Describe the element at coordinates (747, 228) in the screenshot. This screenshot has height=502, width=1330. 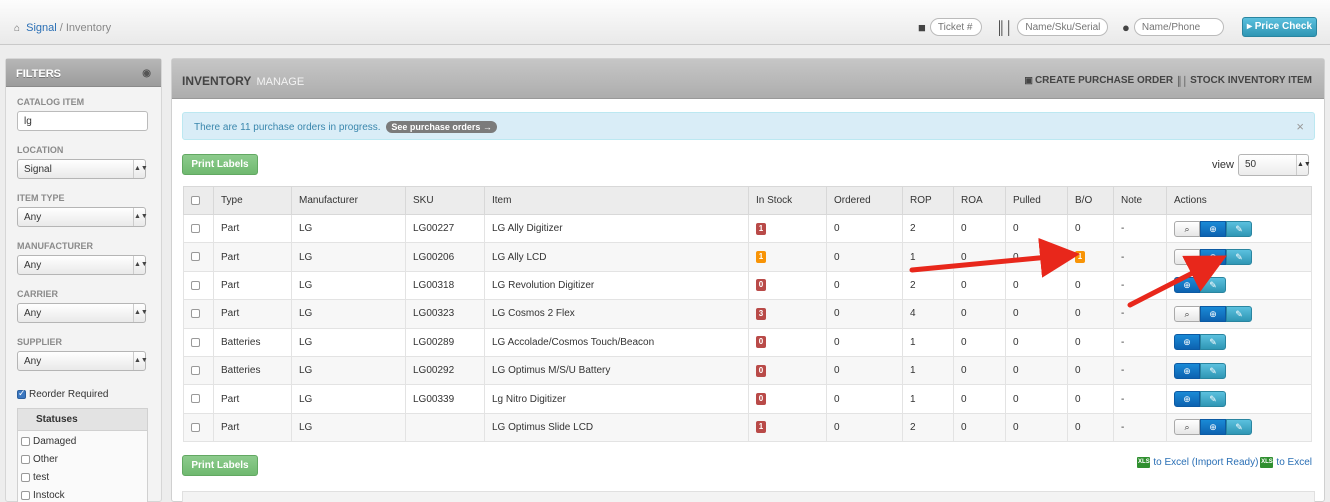
I see `table-row: Part LG LG00227 LG Ally Digitizer 1 0 2 0 0 0- ⌕ ⊕ ✎` at that location.